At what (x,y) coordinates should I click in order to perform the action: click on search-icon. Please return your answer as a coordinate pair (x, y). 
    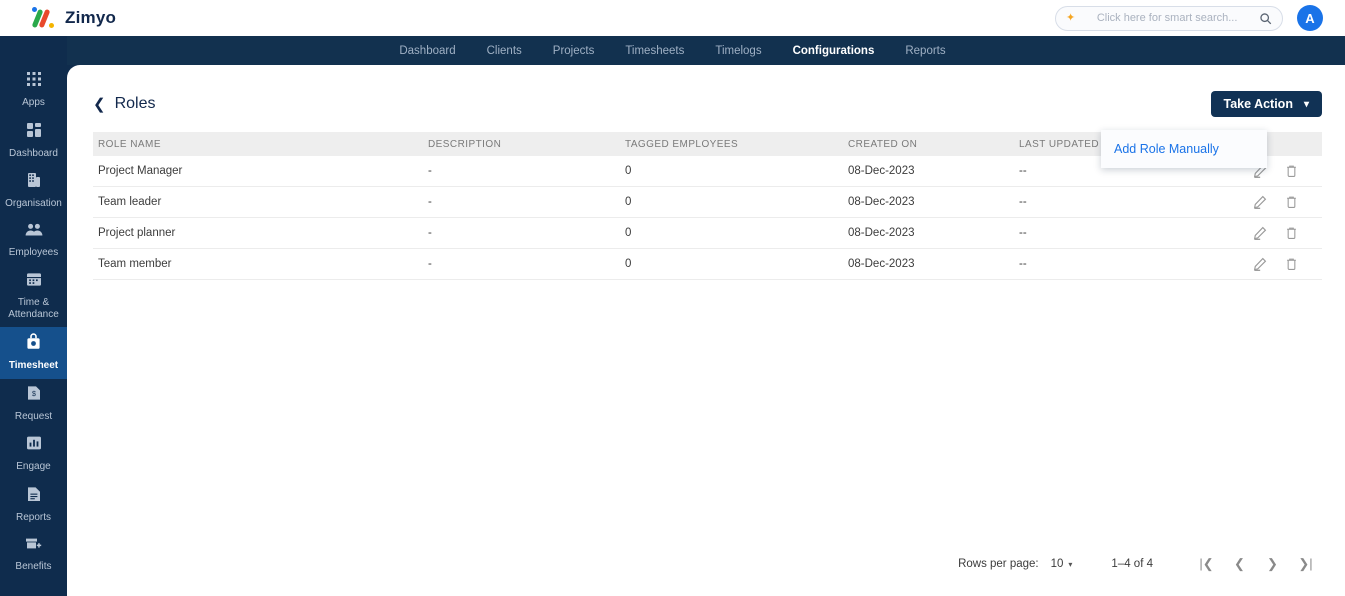
    Looking at the image, I should click on (1265, 18).